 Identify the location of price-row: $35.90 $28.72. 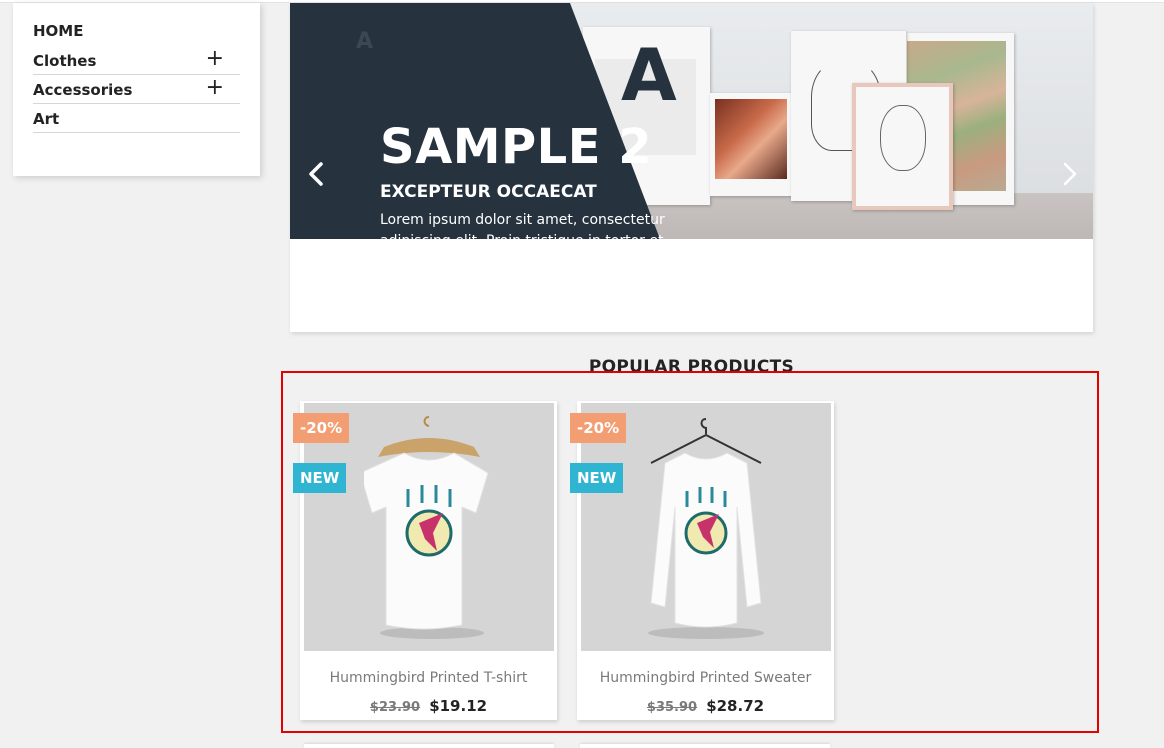
(705, 705).